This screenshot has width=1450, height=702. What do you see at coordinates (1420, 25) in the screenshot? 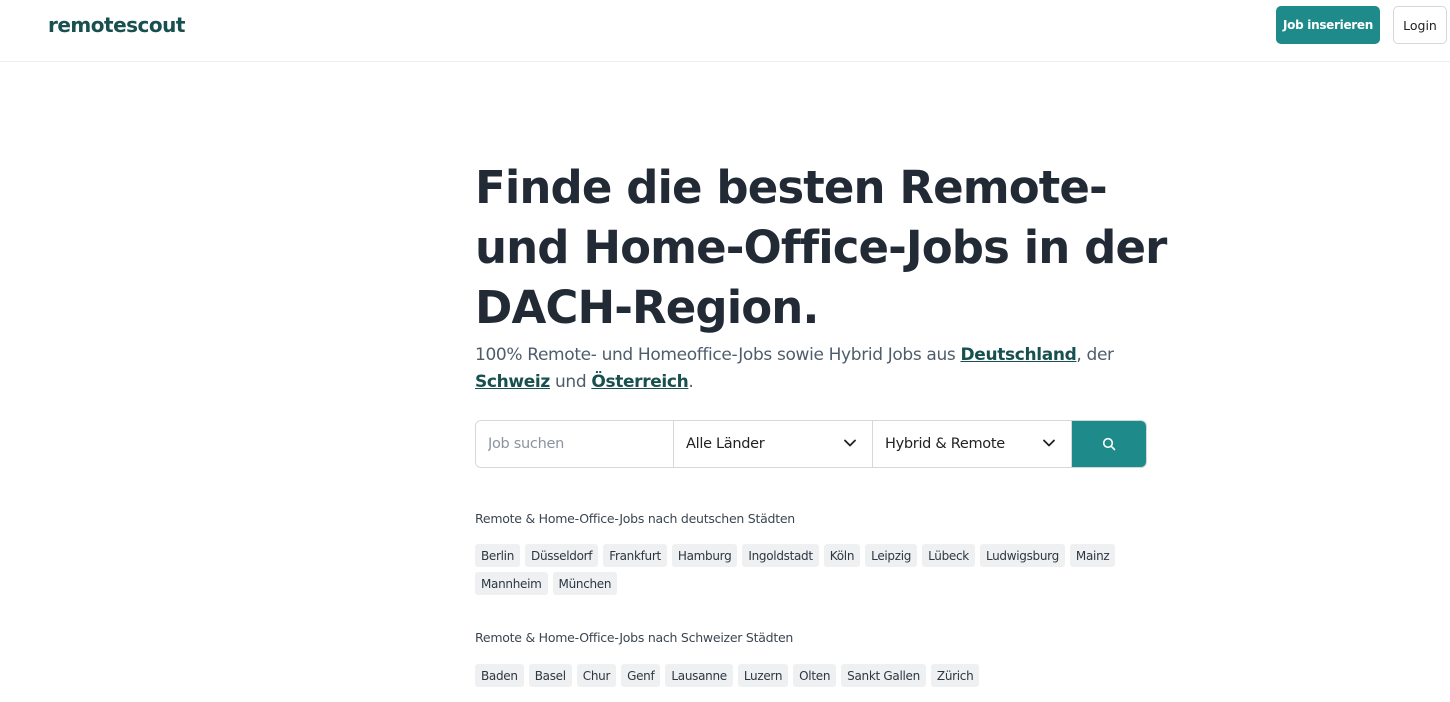
I see `login-button: Login` at bounding box center [1420, 25].